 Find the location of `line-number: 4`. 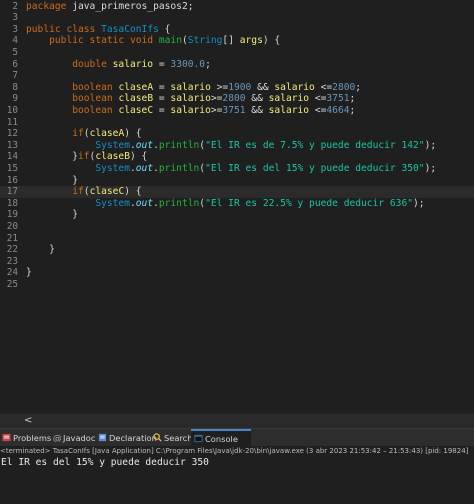

line-number: 4 is located at coordinates (15, 41).